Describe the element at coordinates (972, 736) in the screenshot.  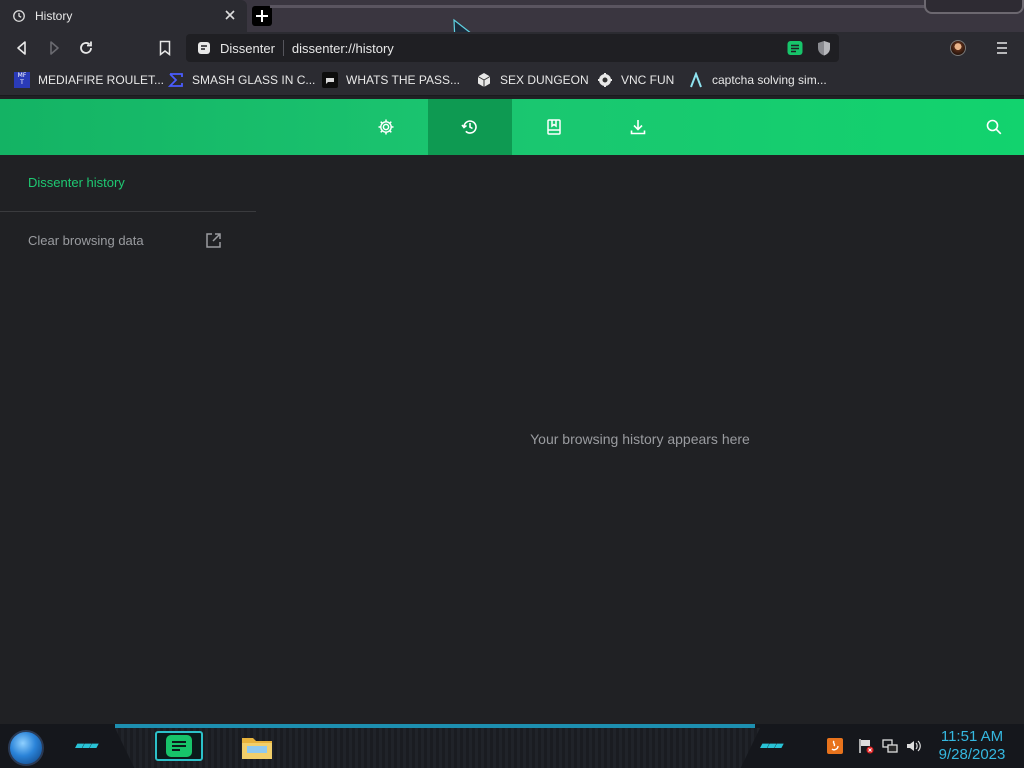
I see `clock-time: 11:51 AM` at that location.